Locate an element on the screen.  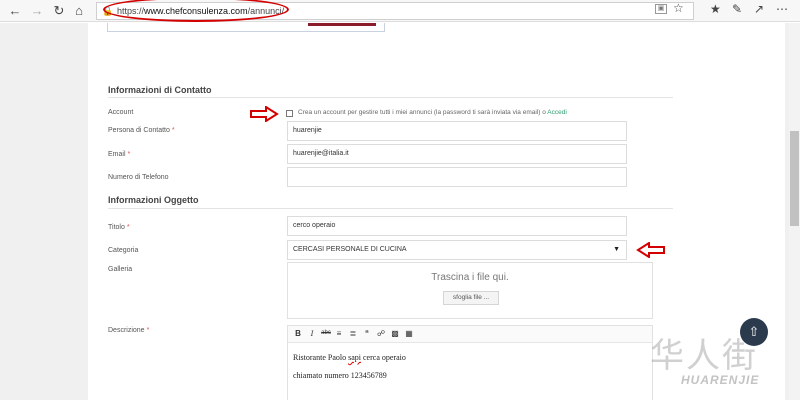
contact-section-divider is located at coordinates (390, 97).